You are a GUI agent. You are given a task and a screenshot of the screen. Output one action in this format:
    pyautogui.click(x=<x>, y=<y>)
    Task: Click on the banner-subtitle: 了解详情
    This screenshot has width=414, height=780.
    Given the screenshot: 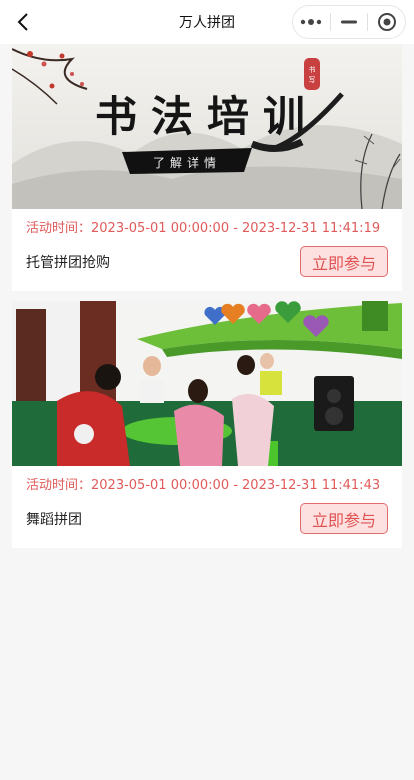 What is the action you would take?
    pyautogui.click(x=187, y=162)
    